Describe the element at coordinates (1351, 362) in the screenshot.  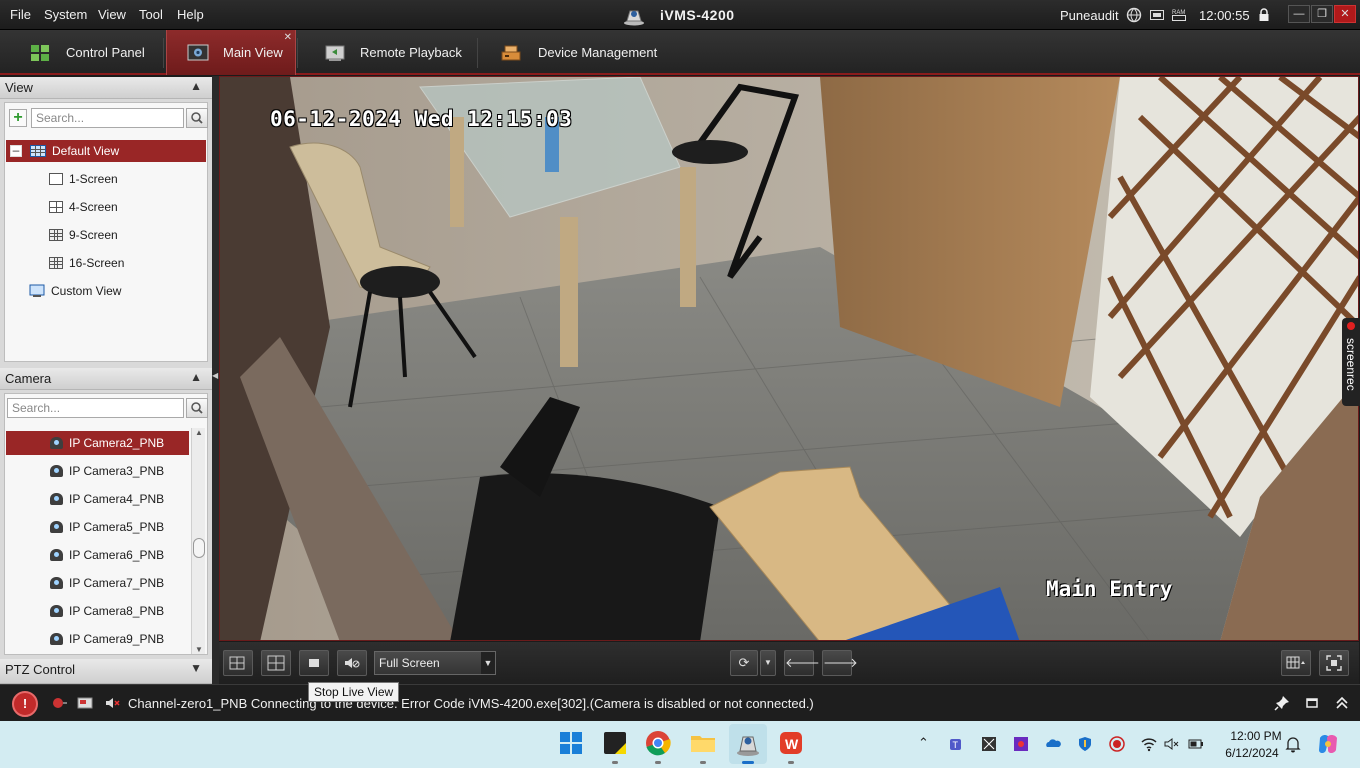
I see `screenrec-widget: screenrec` at that location.